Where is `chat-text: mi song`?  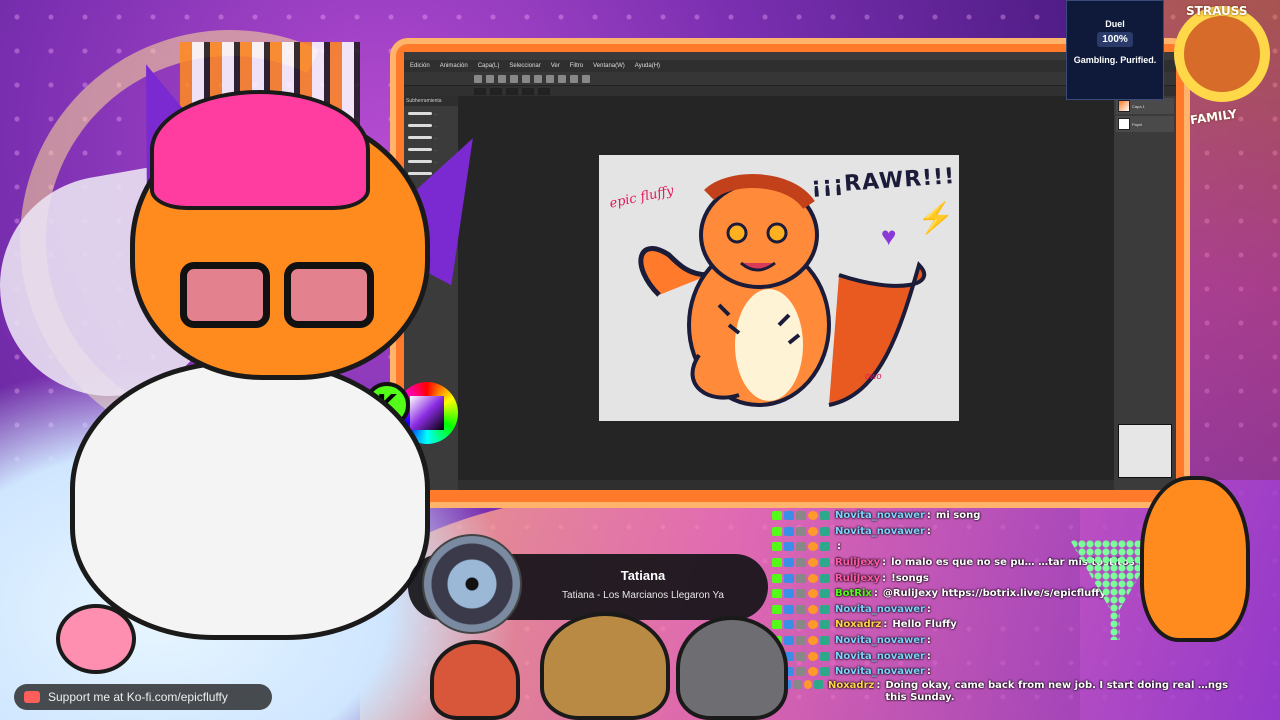 chat-text: mi song is located at coordinates (958, 516).